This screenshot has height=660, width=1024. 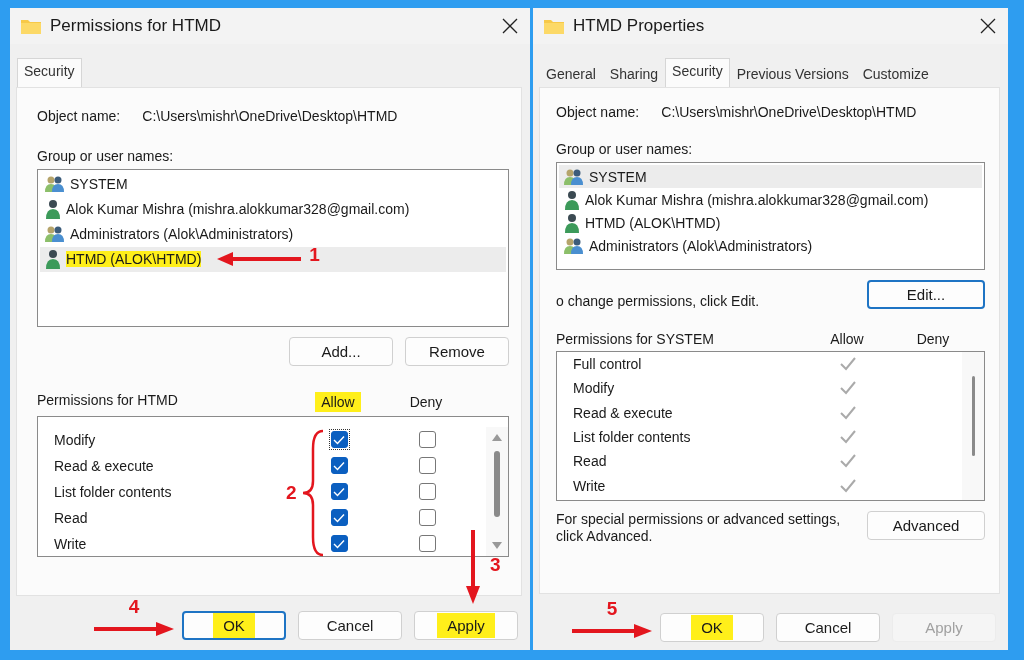 I want to click on dialog-button: Advanced, so click(x=926, y=525).